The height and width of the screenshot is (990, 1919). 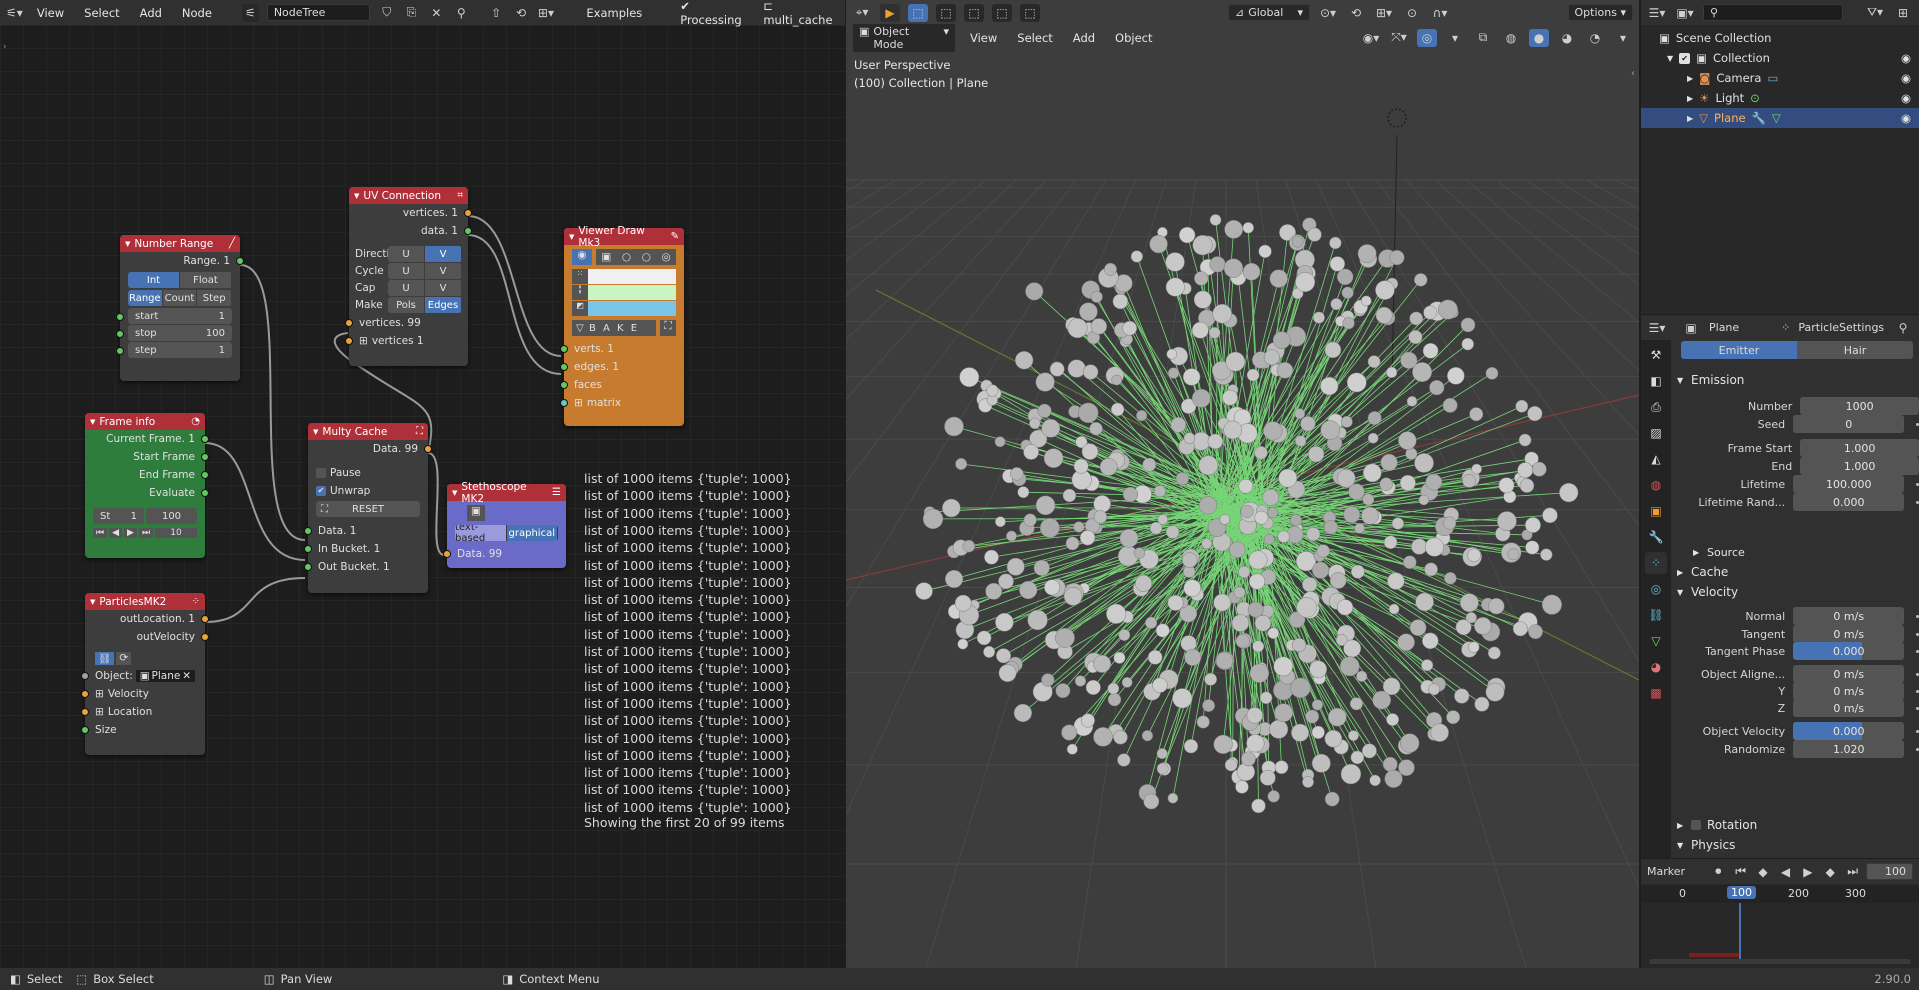 I want to click on emission-panel-header: ▼ Emission, so click(x=1798, y=380).